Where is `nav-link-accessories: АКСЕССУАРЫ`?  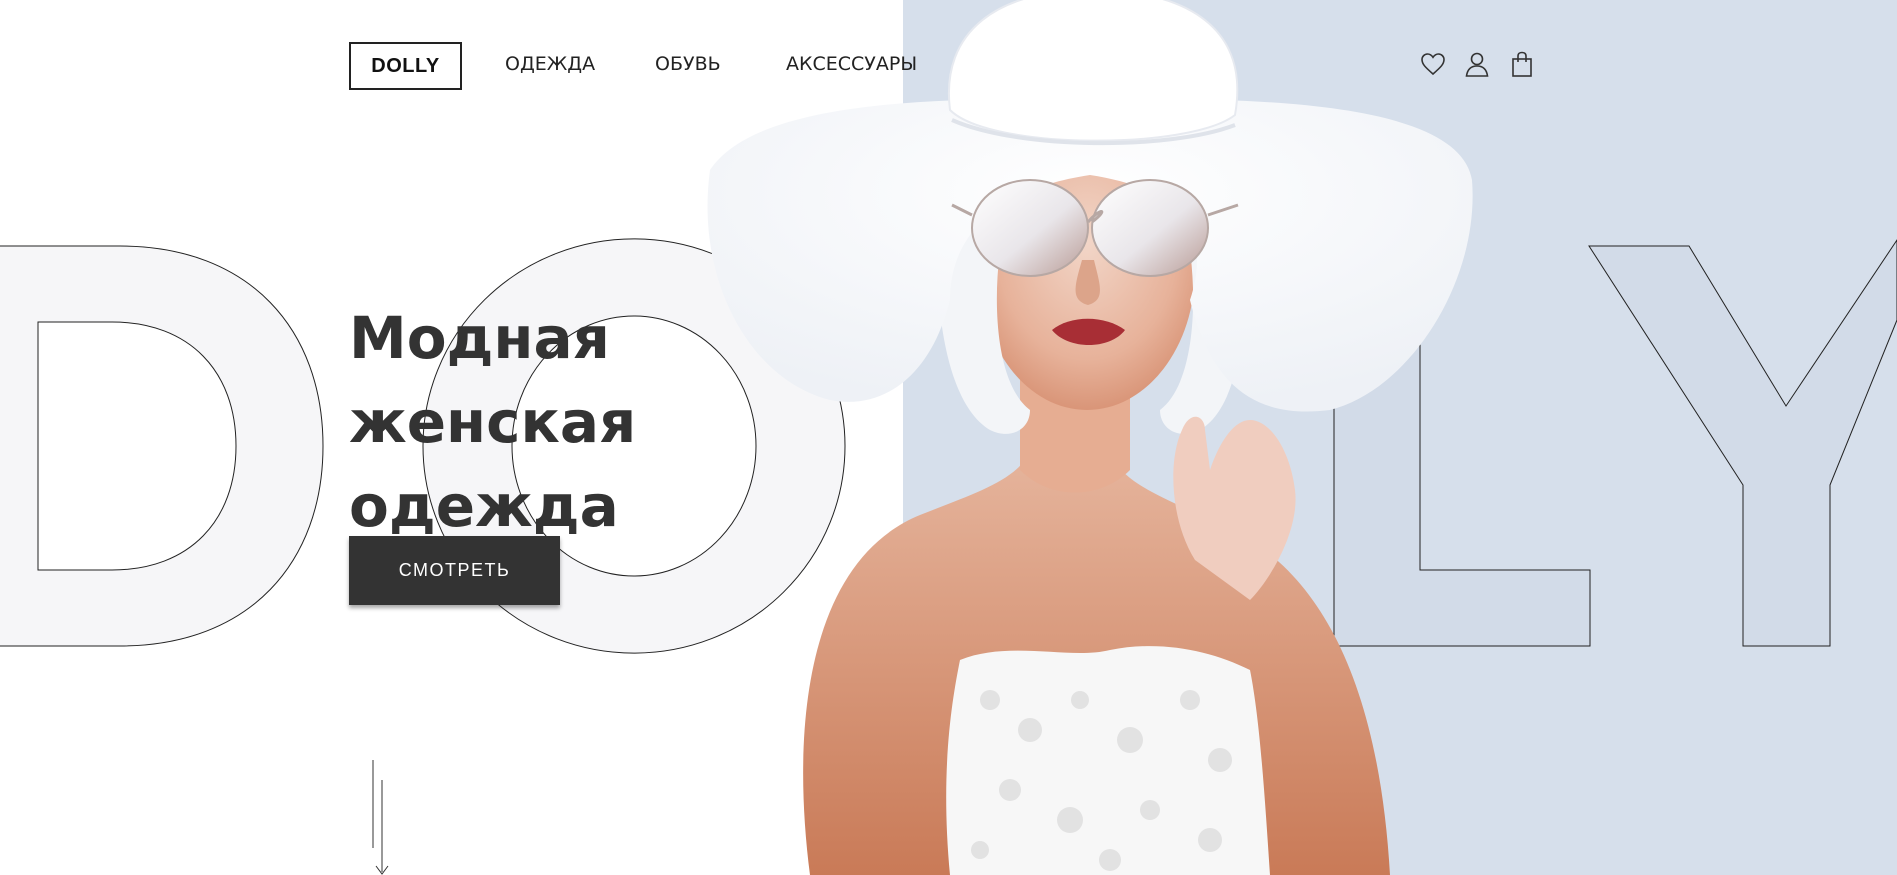
nav-link-accessories: АКСЕССУАРЫ is located at coordinates (851, 64).